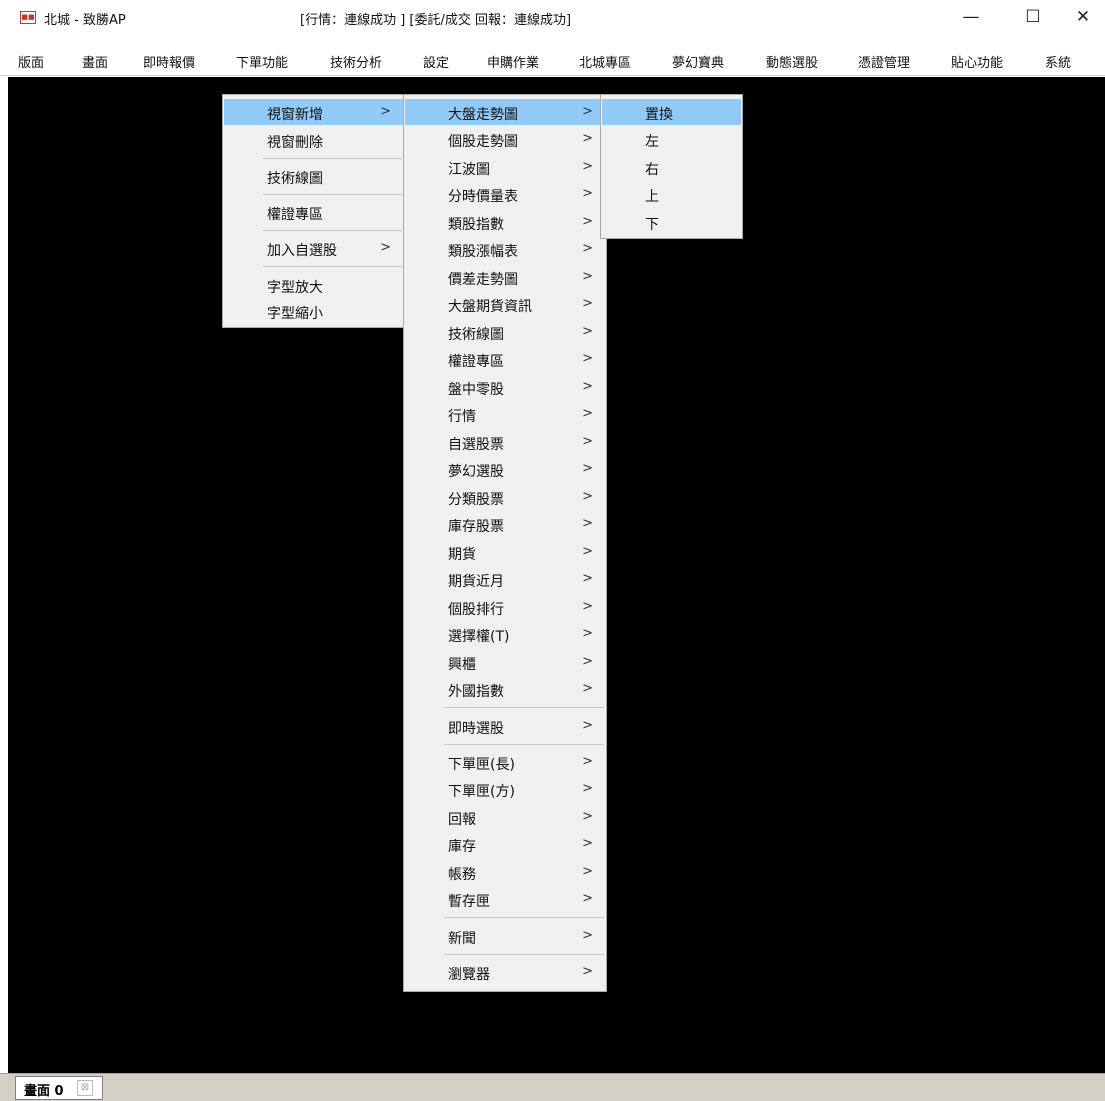  What do you see at coordinates (505, 167) in the screenshot?
I see `submenu-item: 江波圖 >` at bounding box center [505, 167].